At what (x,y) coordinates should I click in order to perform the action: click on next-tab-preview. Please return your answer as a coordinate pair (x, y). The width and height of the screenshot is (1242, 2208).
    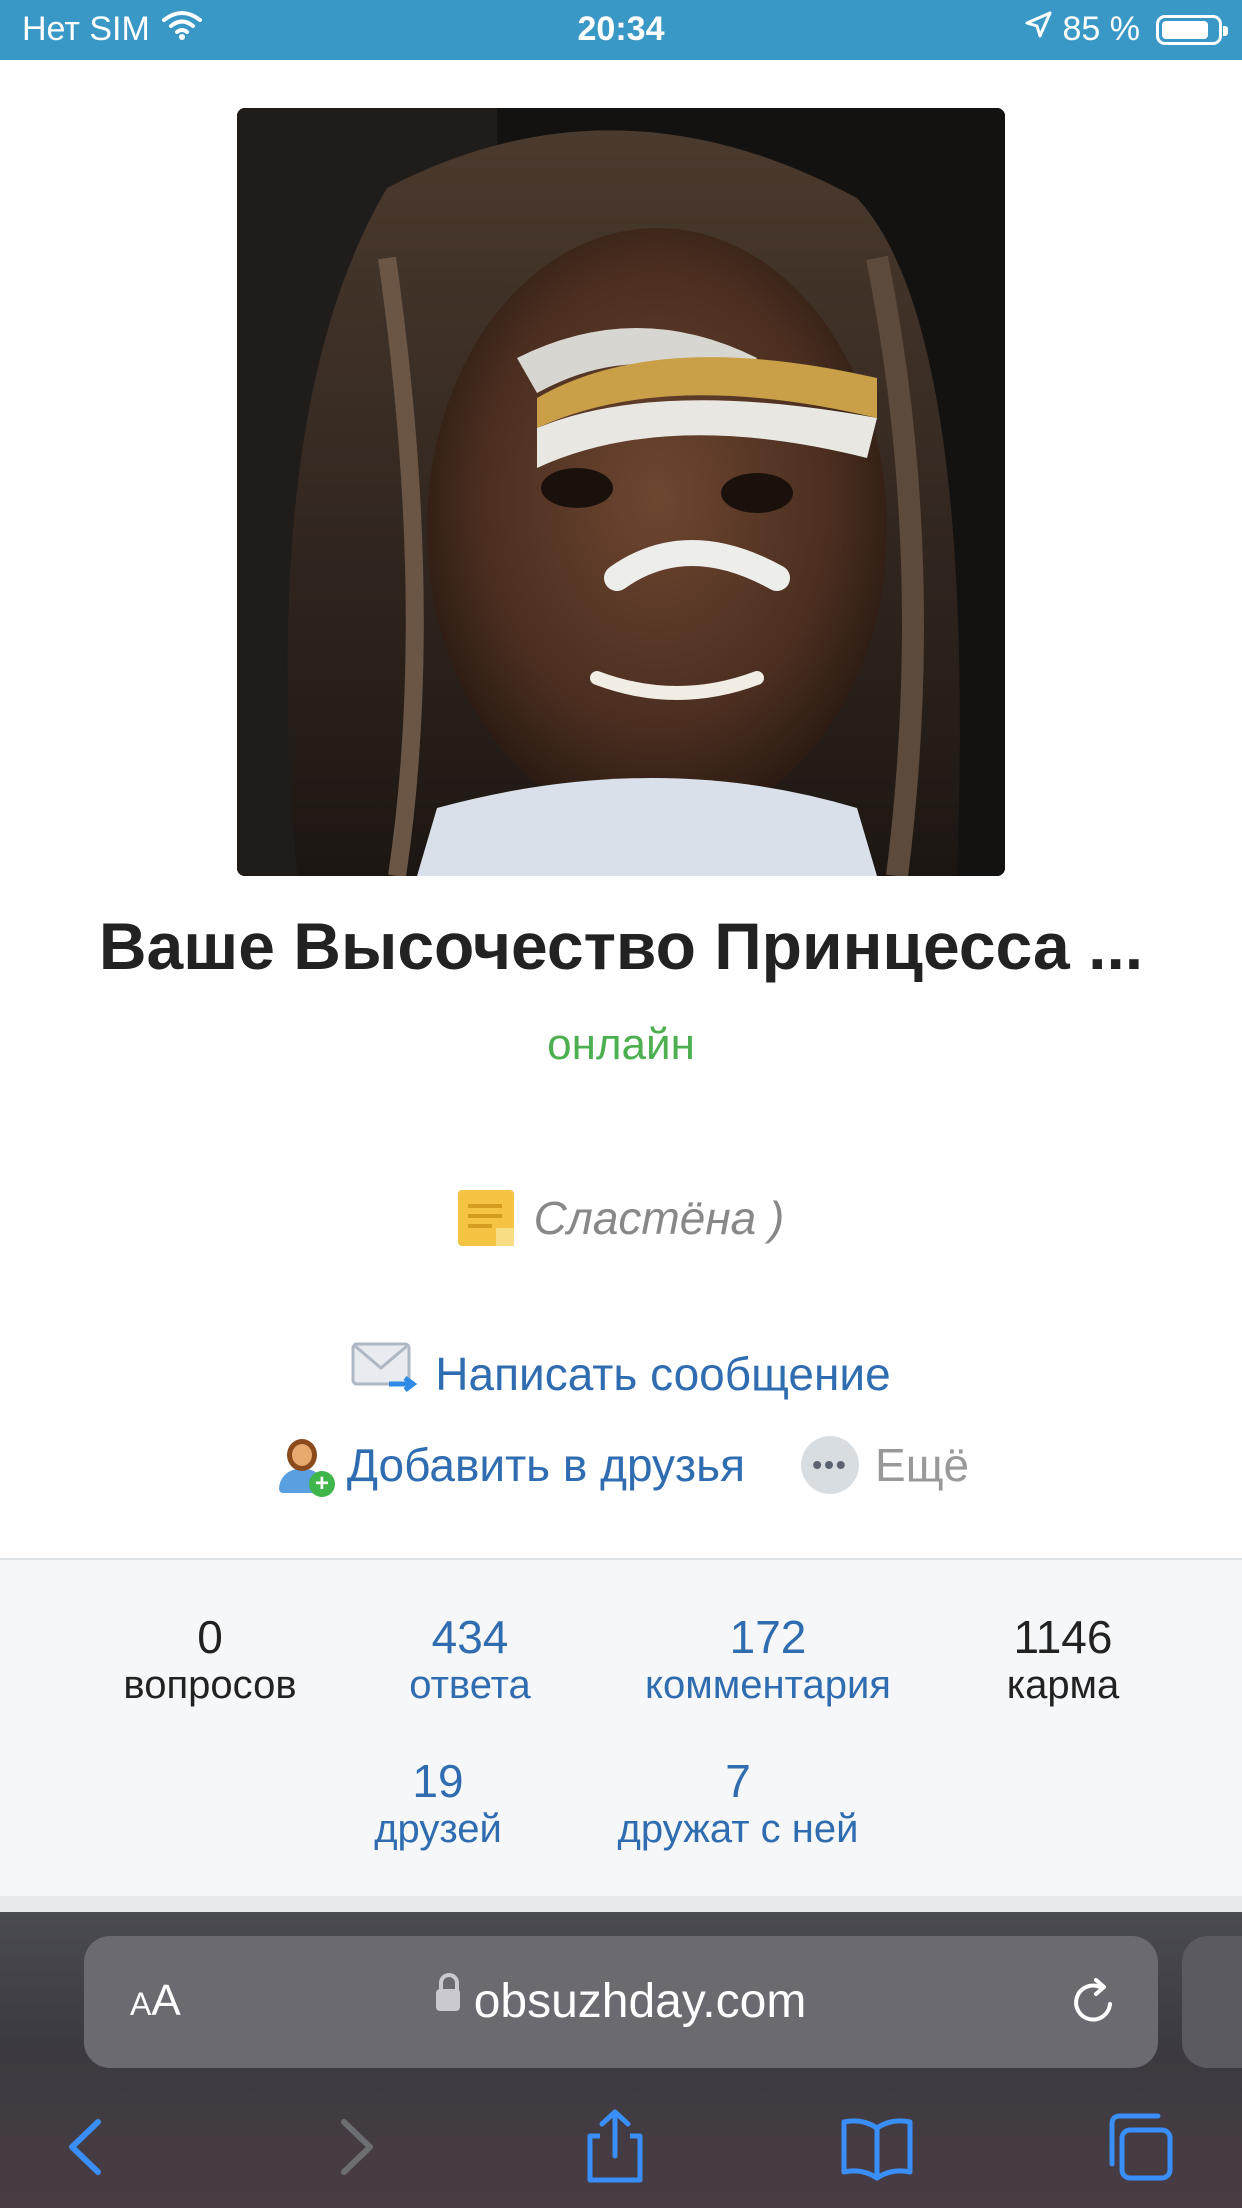
    Looking at the image, I should click on (1212, 2002).